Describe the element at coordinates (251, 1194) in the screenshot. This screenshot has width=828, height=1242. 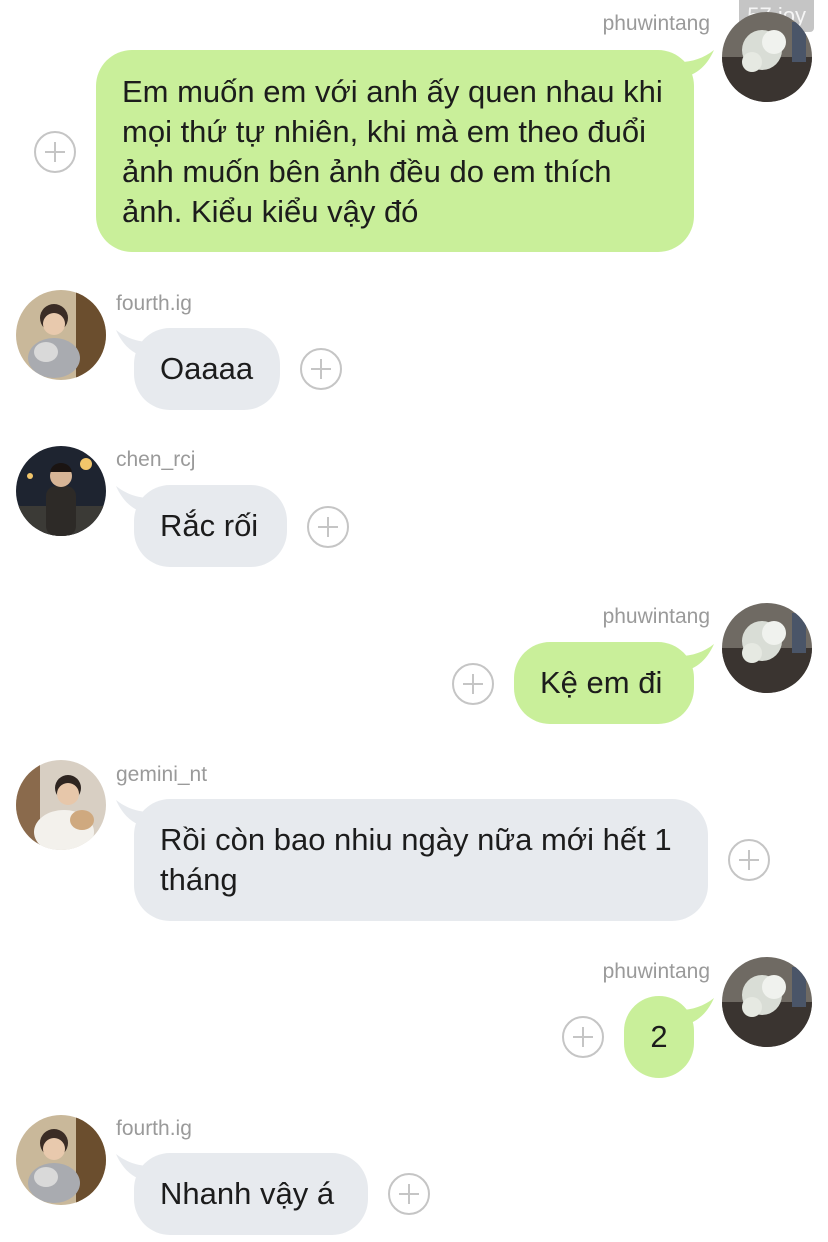
I see `message-bubble: Nhanh vậy á` at that location.